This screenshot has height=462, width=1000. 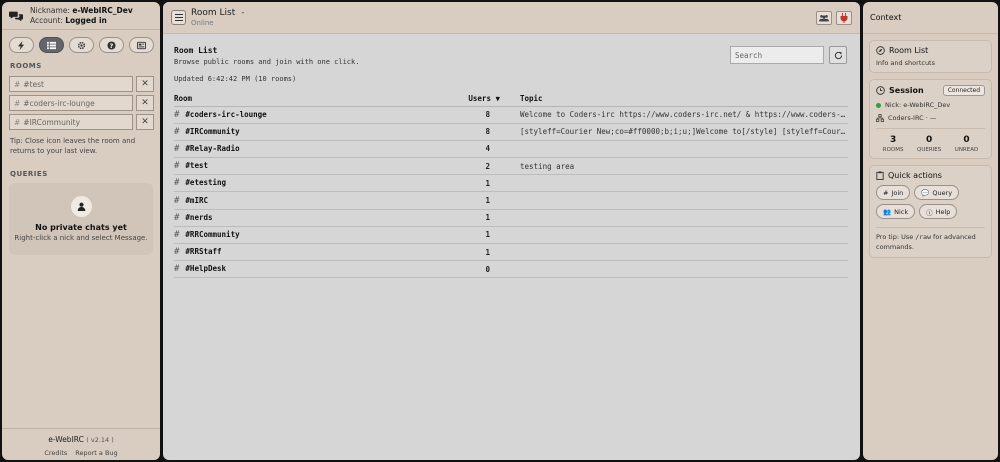 I want to click on refresh-icon, so click(x=838, y=55).